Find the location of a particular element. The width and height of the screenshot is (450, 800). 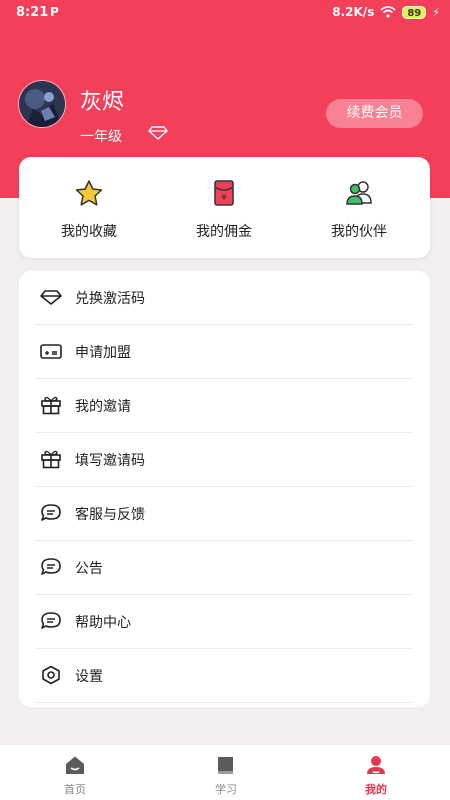

network-speed: 8.2K/s is located at coordinates (353, 12).